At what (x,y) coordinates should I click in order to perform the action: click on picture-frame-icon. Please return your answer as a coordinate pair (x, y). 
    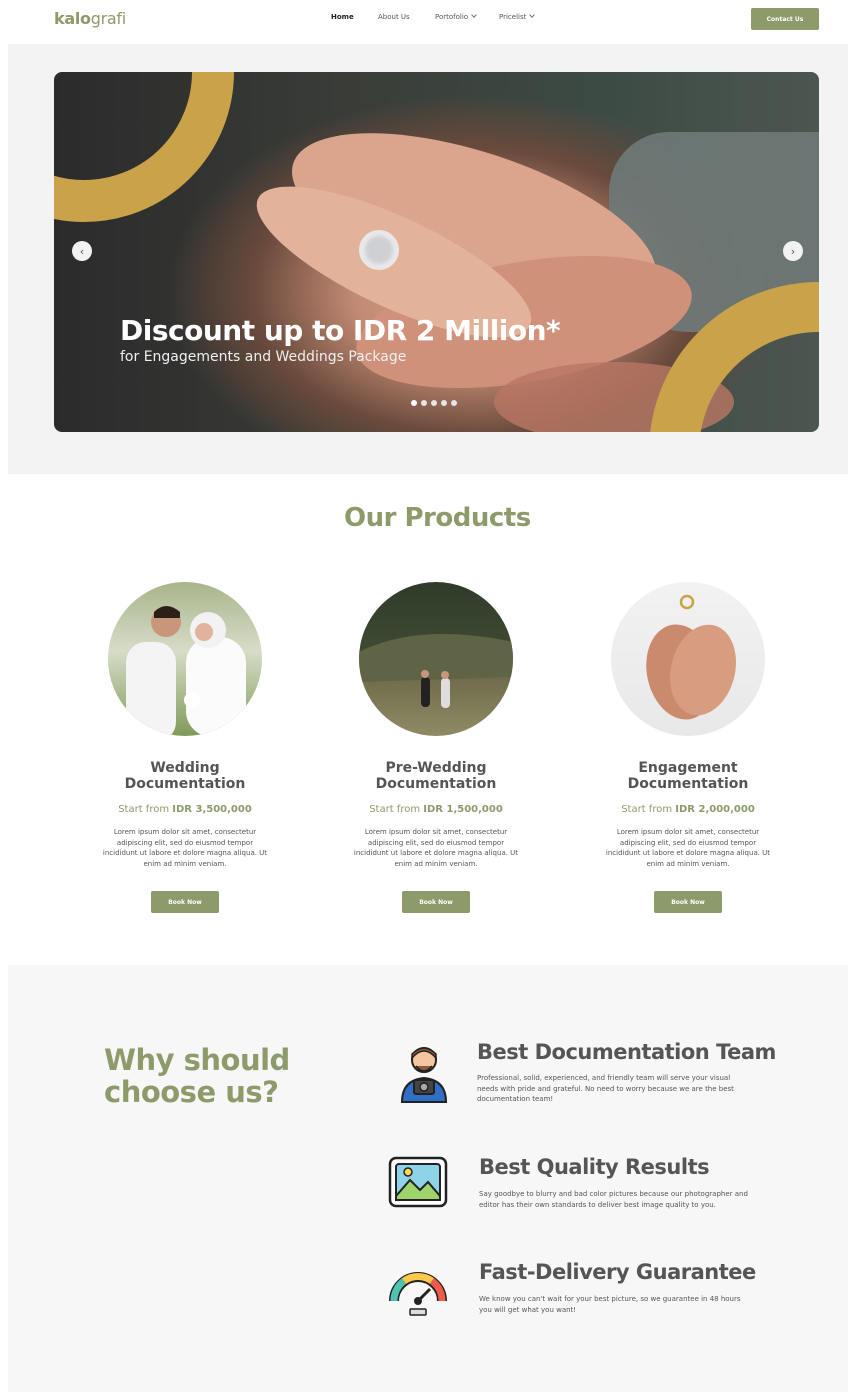
    Looking at the image, I should click on (418, 1182).